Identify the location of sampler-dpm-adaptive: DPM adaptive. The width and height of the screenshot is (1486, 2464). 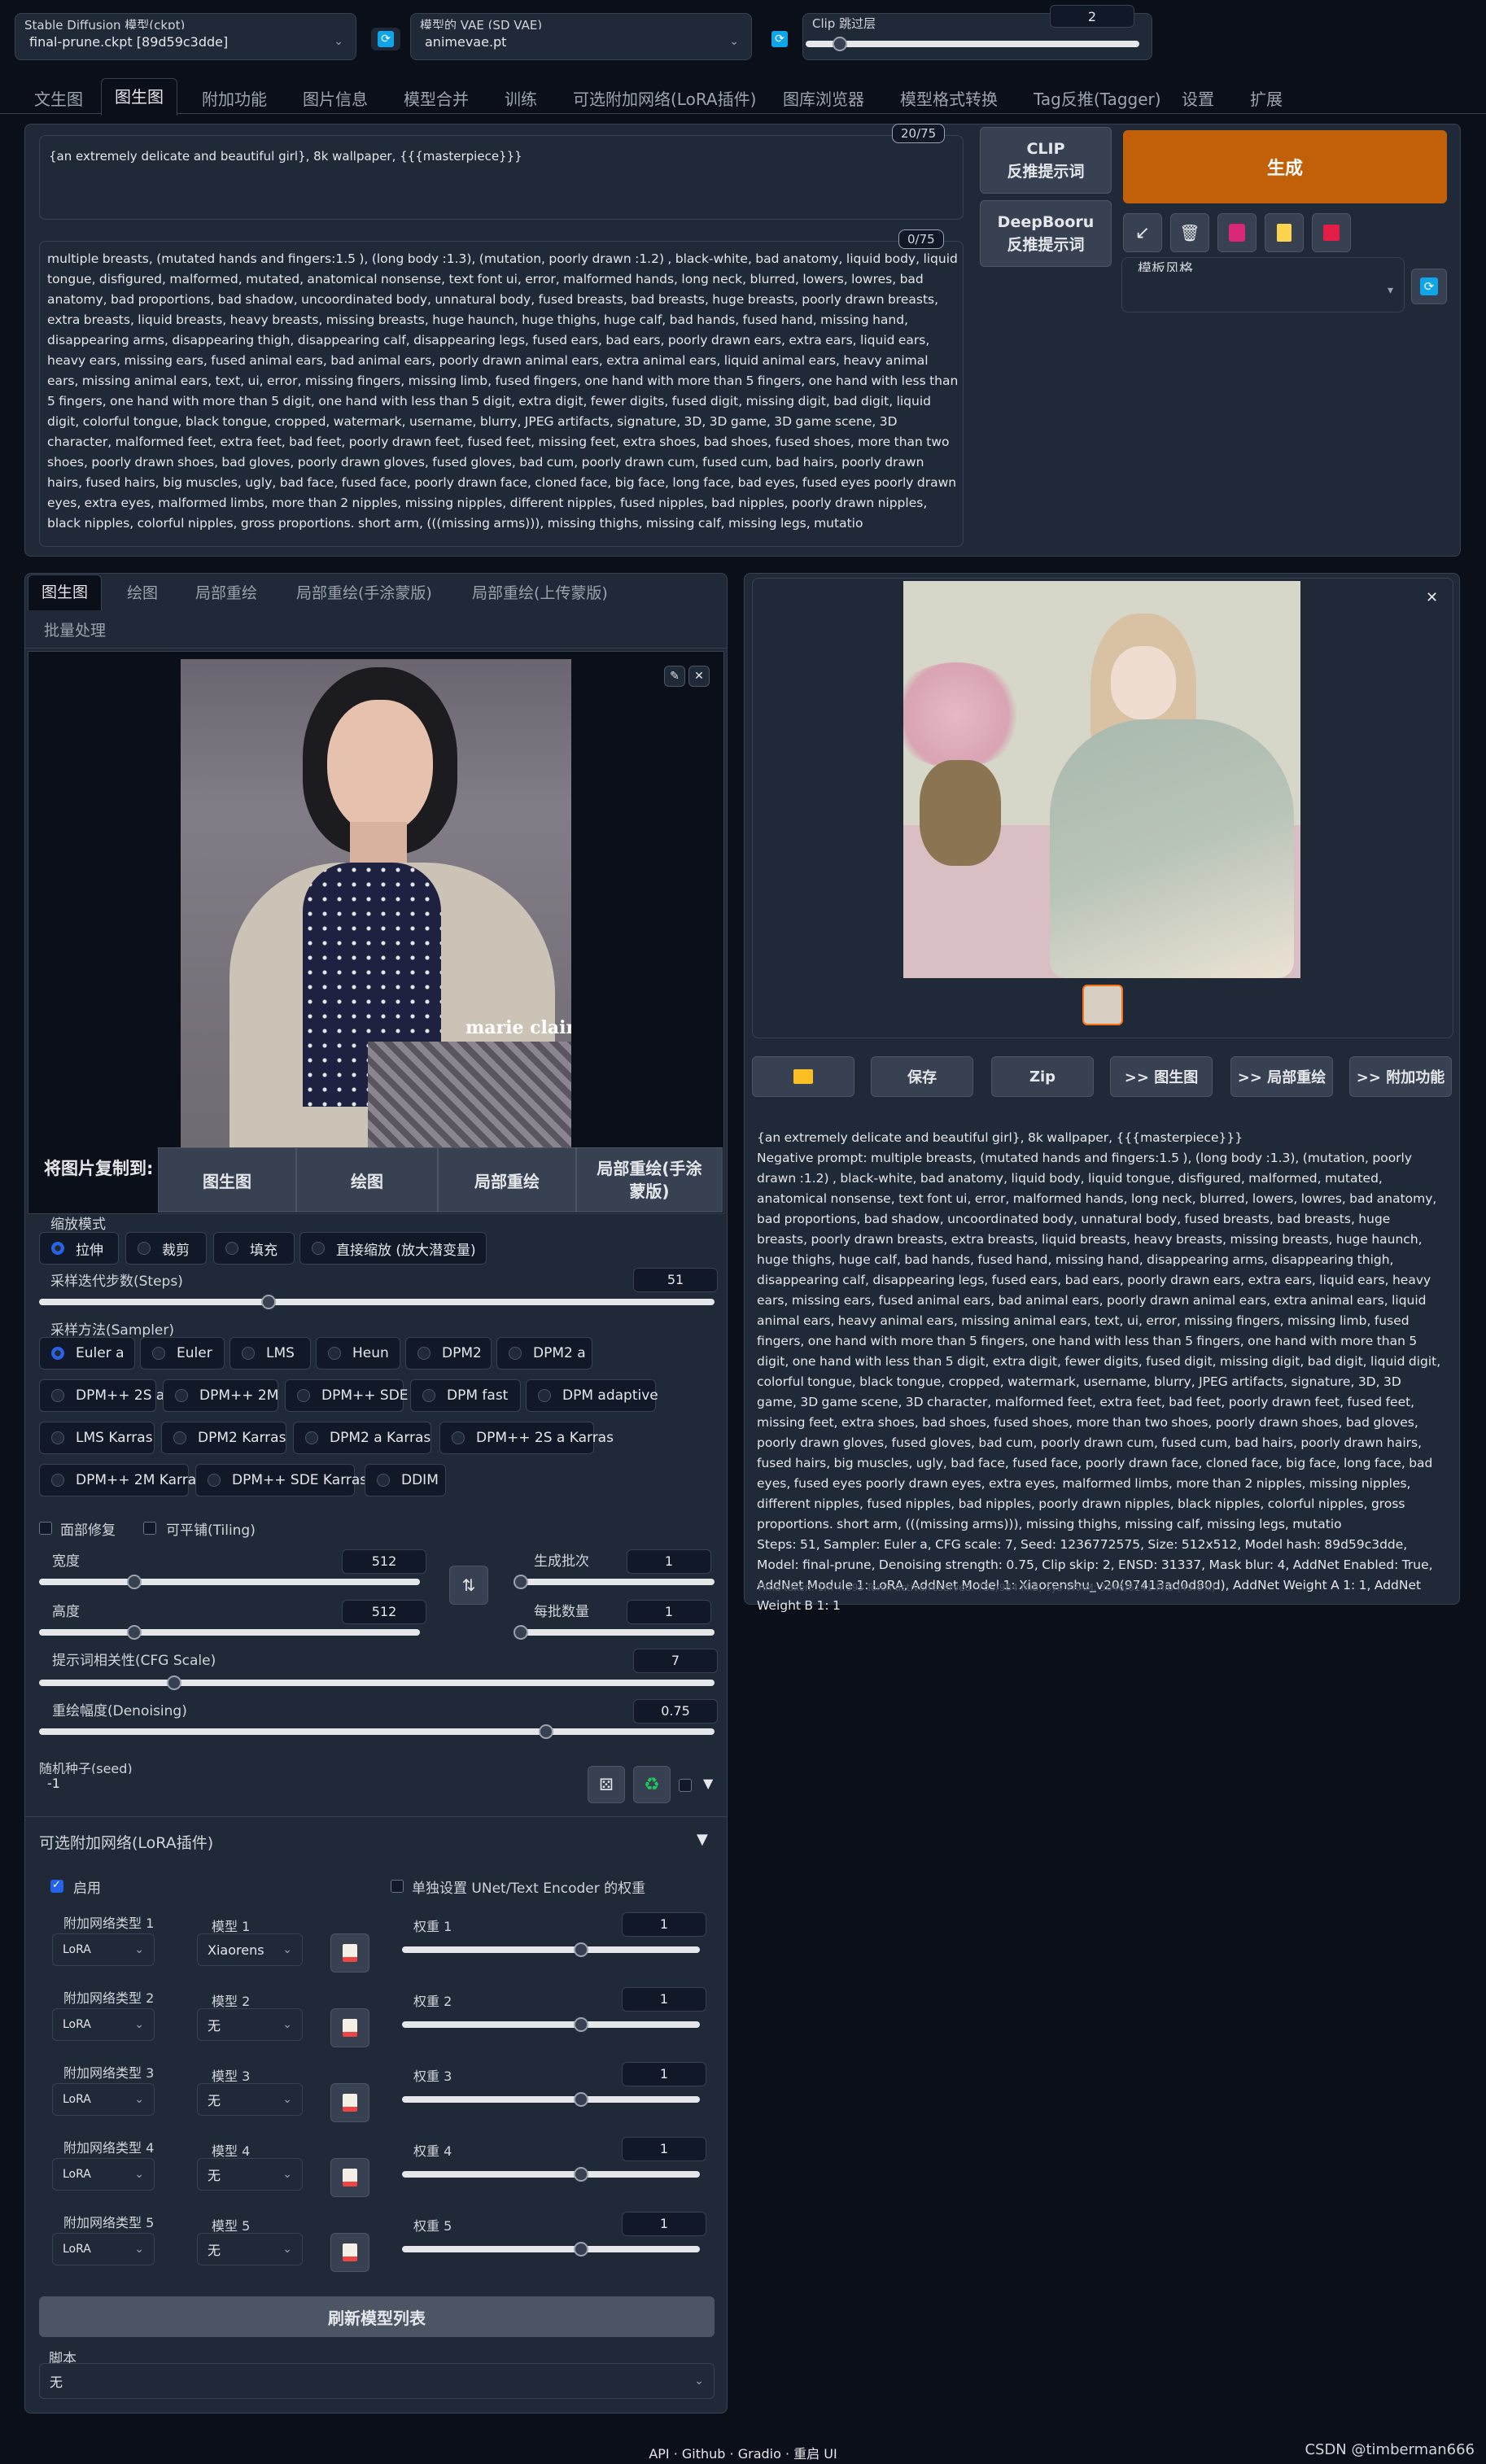
(592, 1395).